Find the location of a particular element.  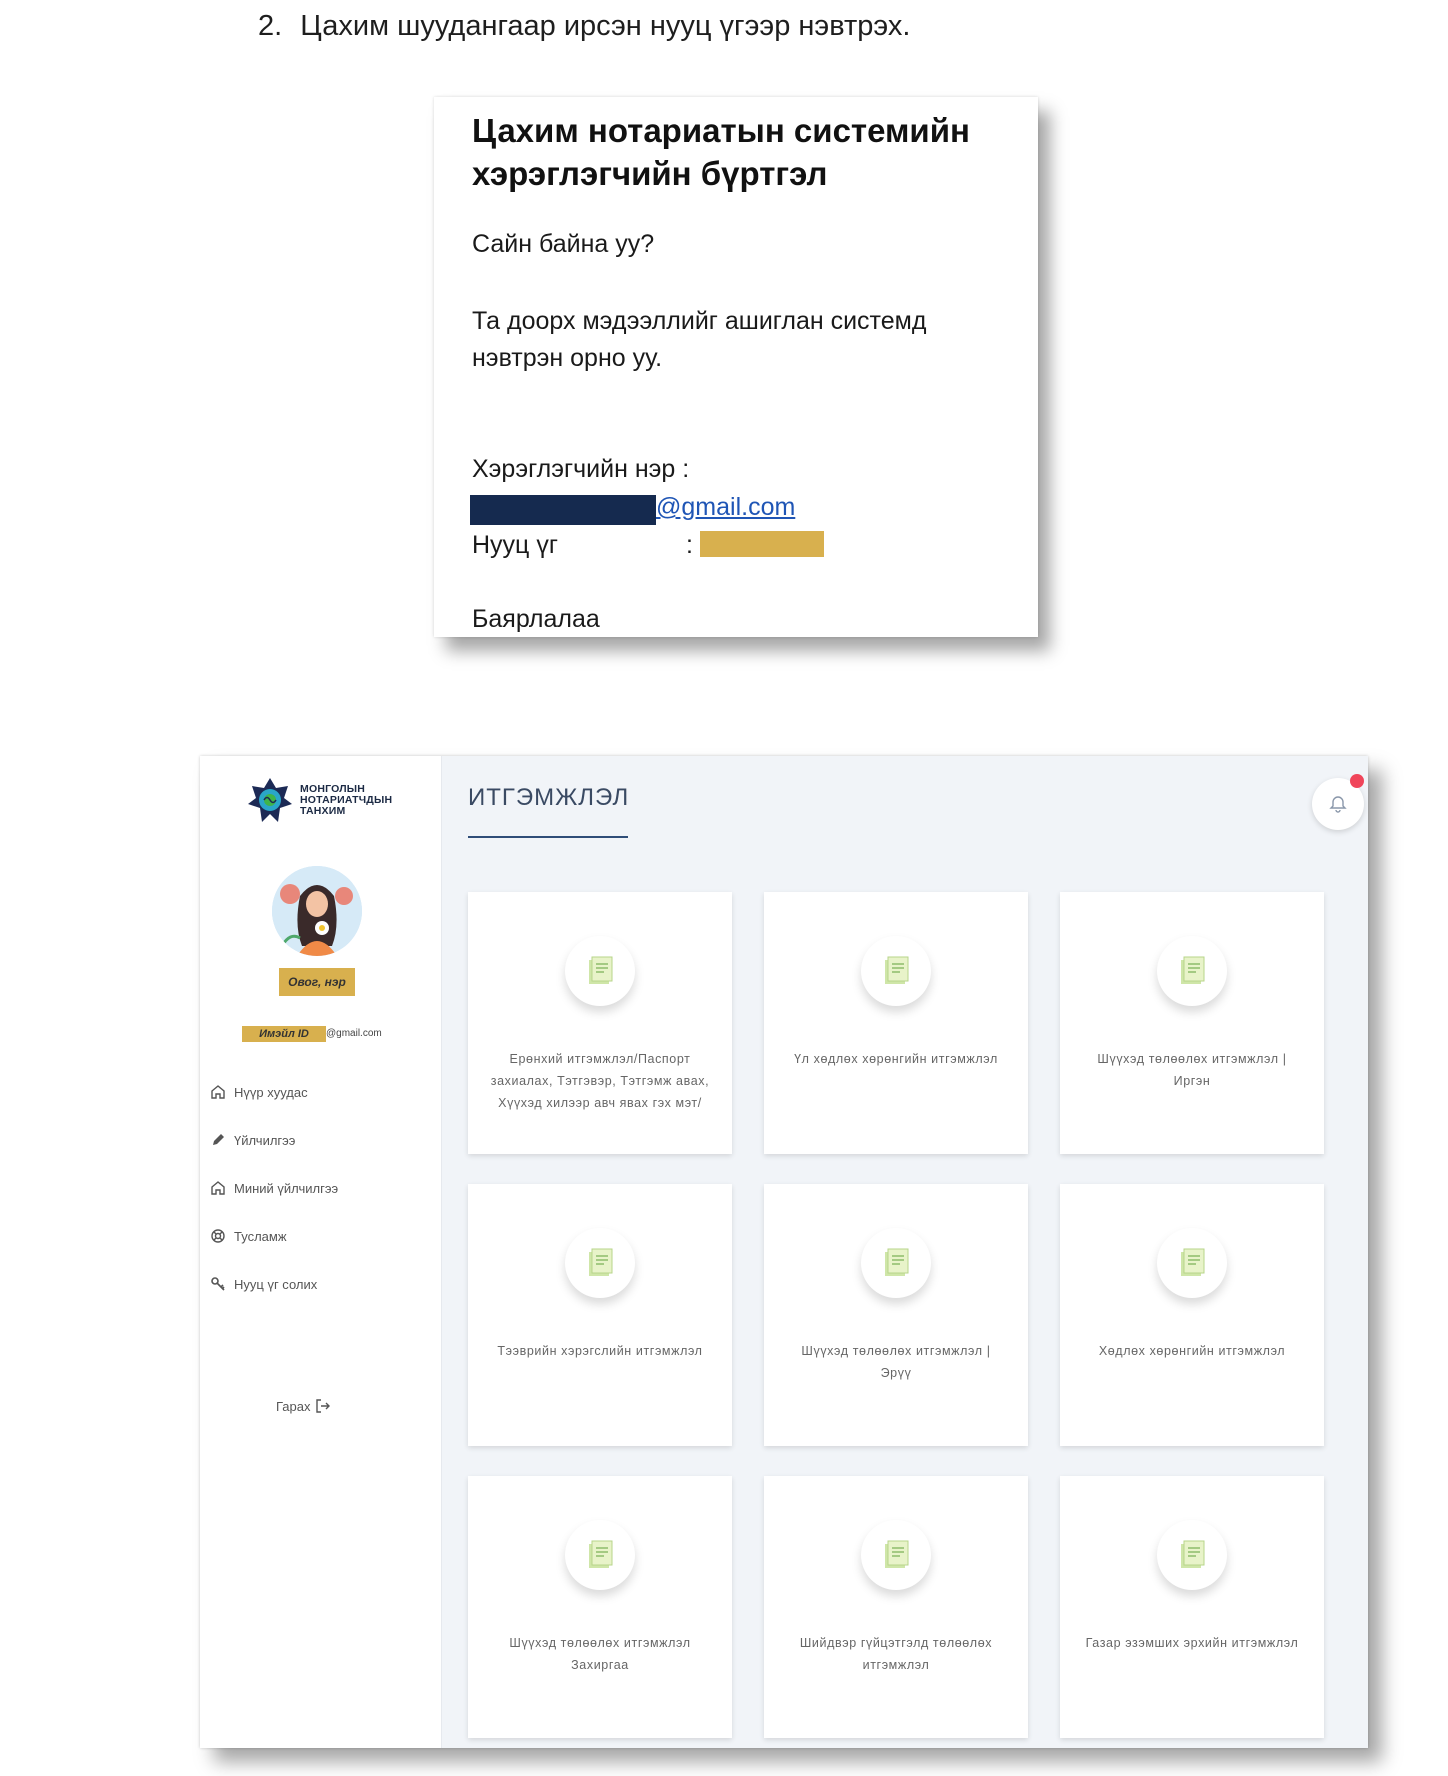

user-email: Имэйл ID @gmail.com is located at coordinates (312, 1034).